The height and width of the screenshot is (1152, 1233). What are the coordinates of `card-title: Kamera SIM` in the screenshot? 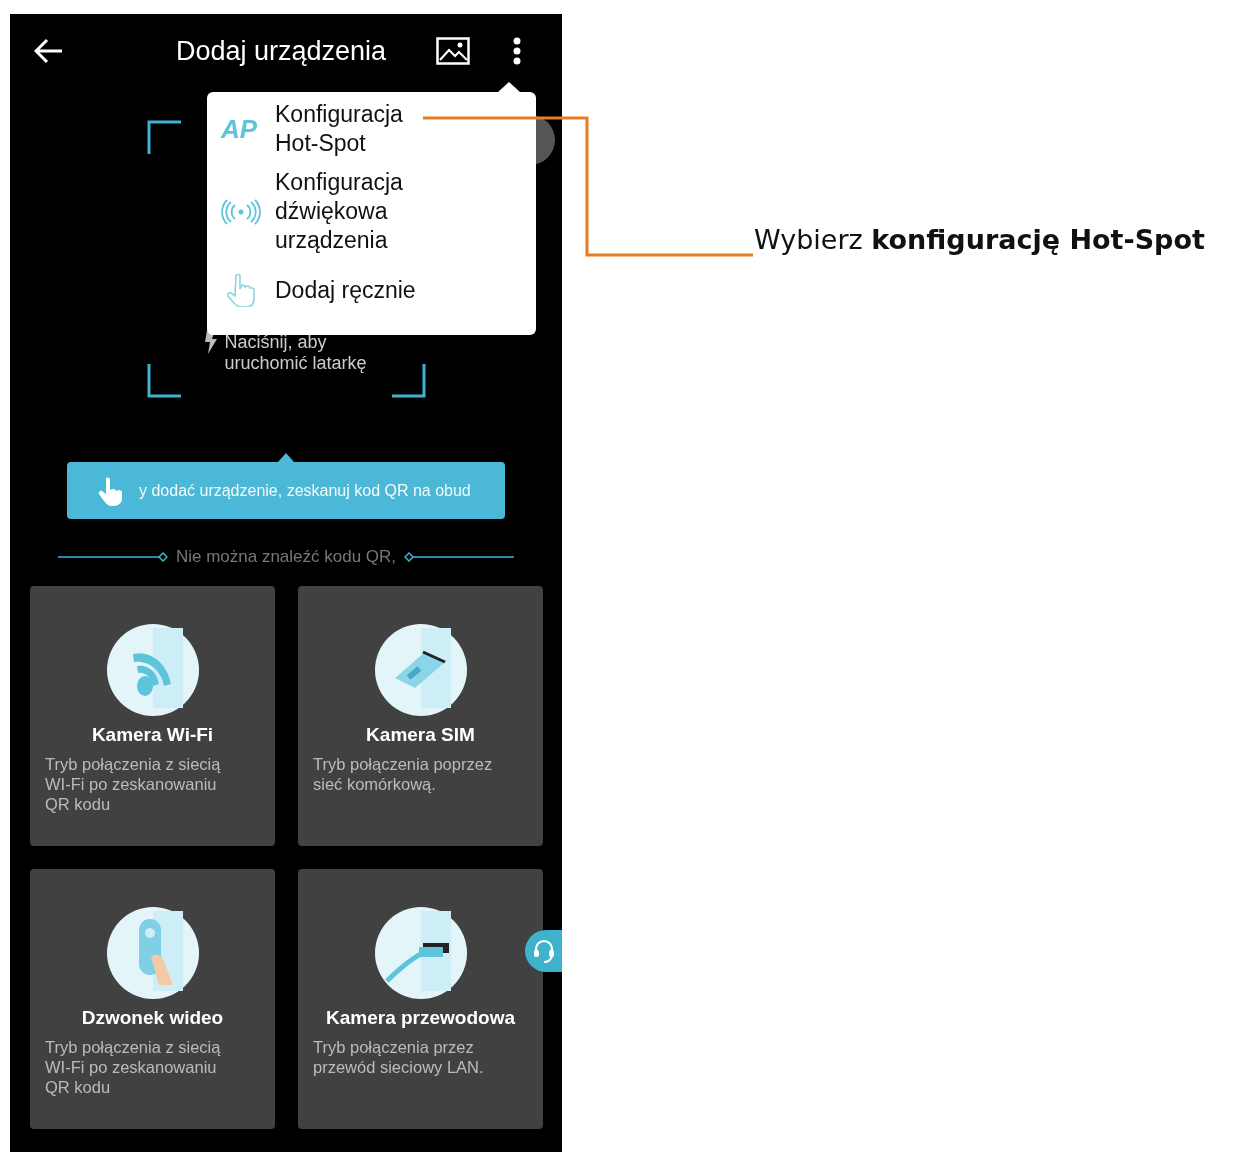 It's located at (420, 735).